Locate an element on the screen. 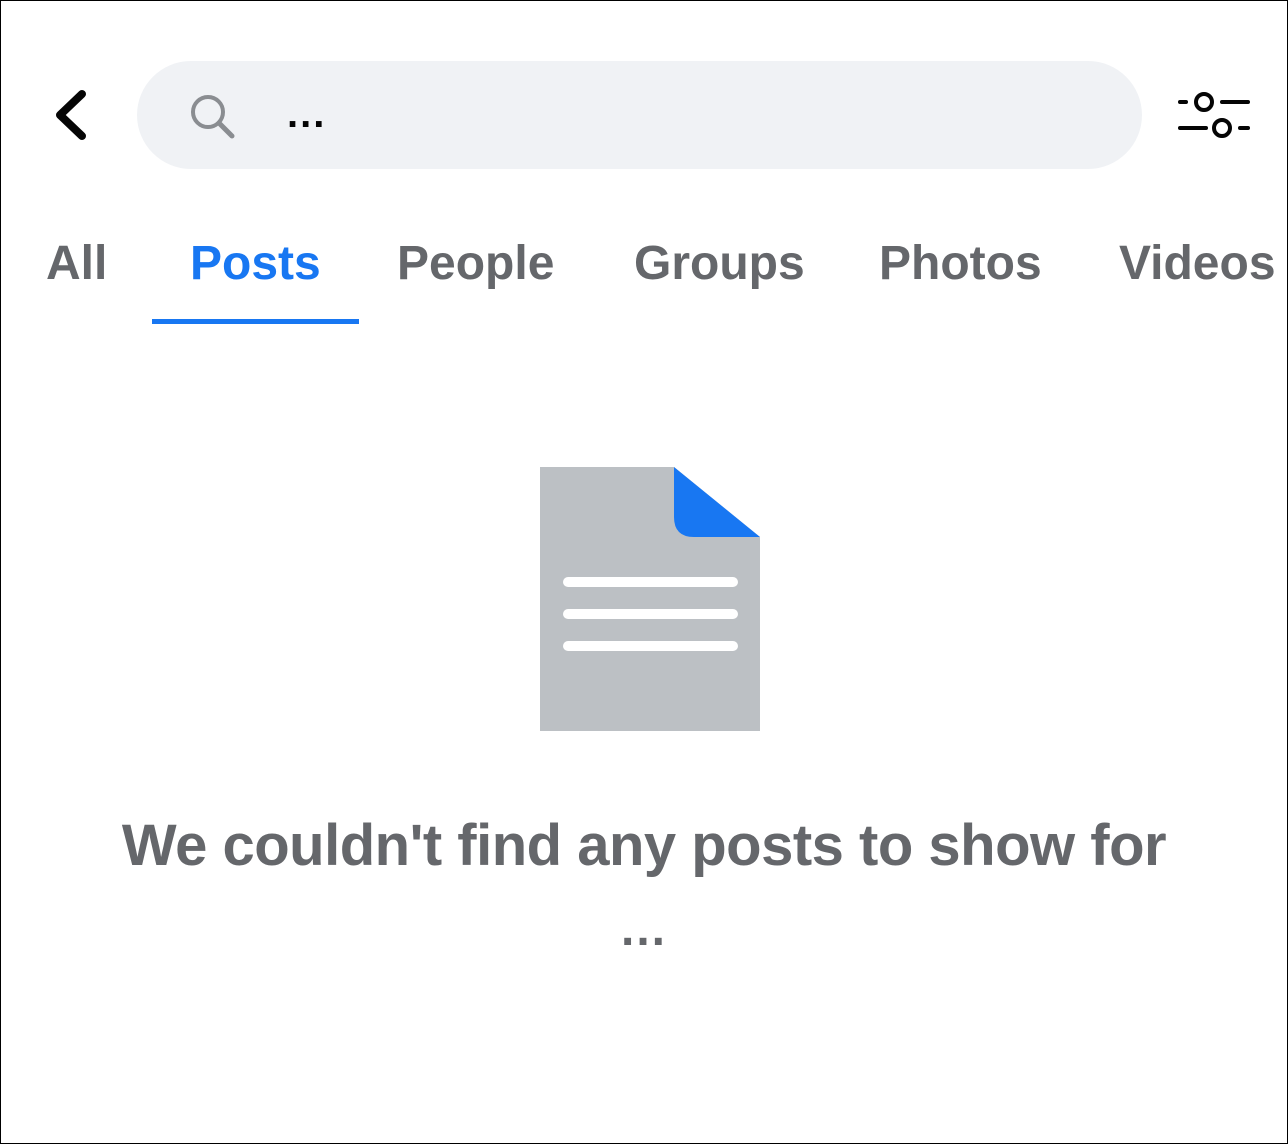 The height and width of the screenshot is (1144, 1288). tab-groups: Groups is located at coordinates (719, 264).